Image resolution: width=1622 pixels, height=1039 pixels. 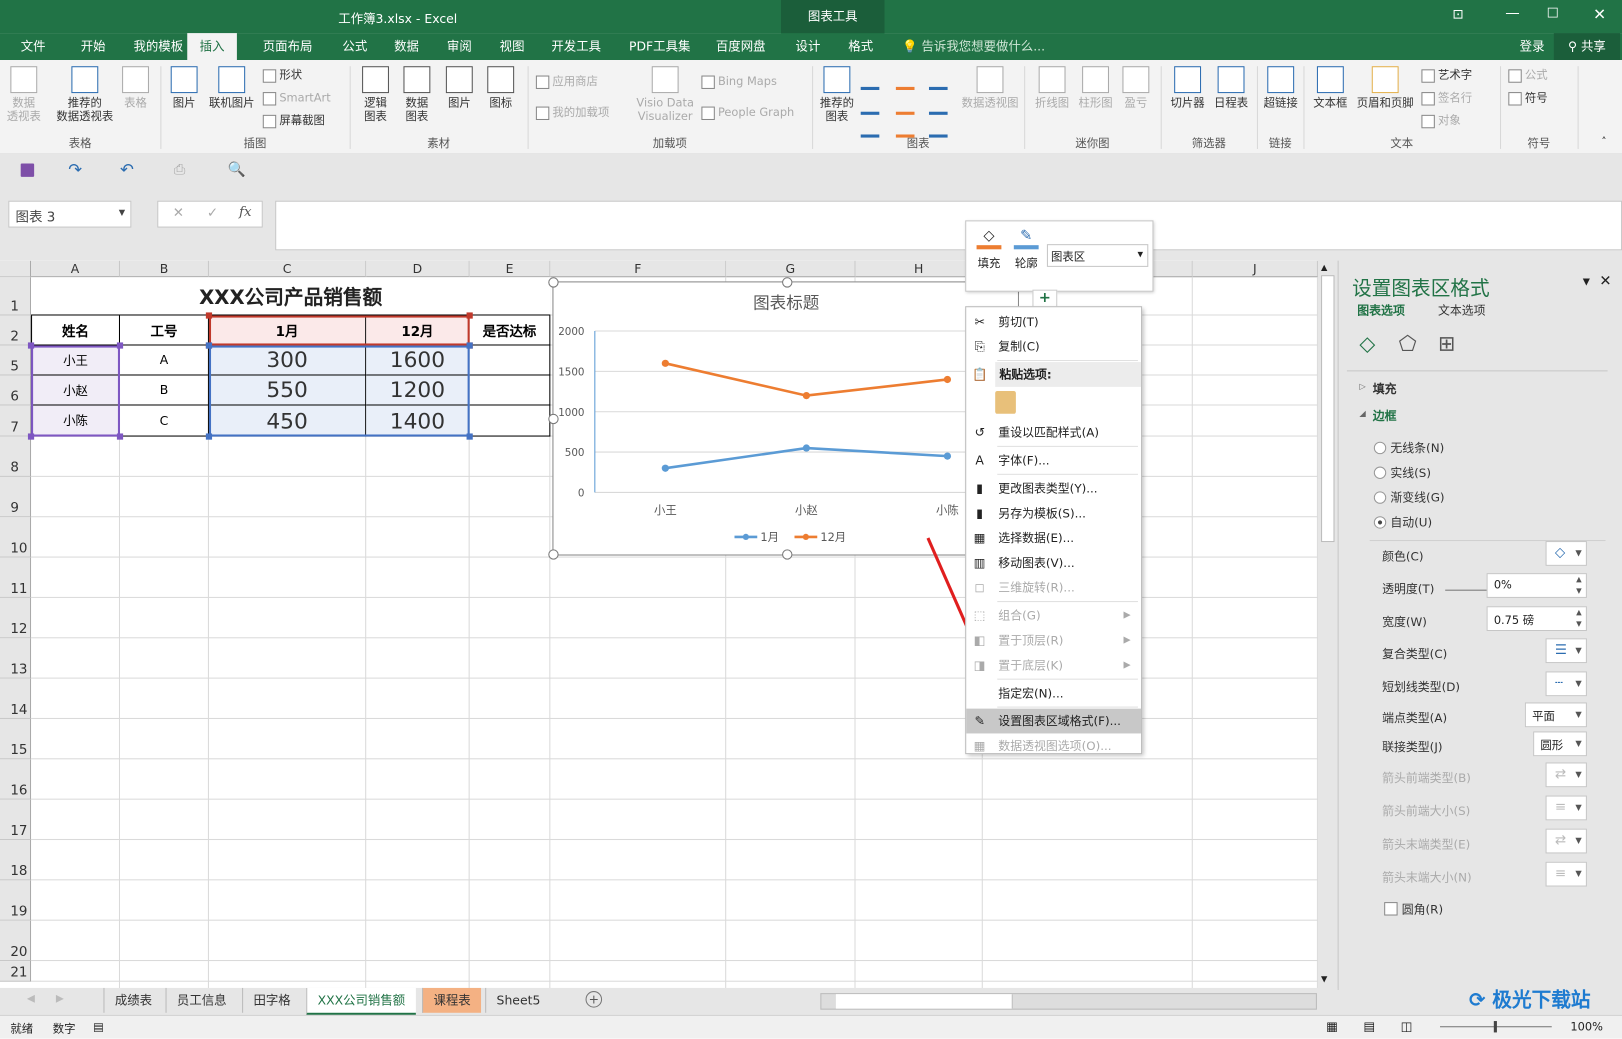 I want to click on maximize-icon: ☐, so click(x=1553, y=14).